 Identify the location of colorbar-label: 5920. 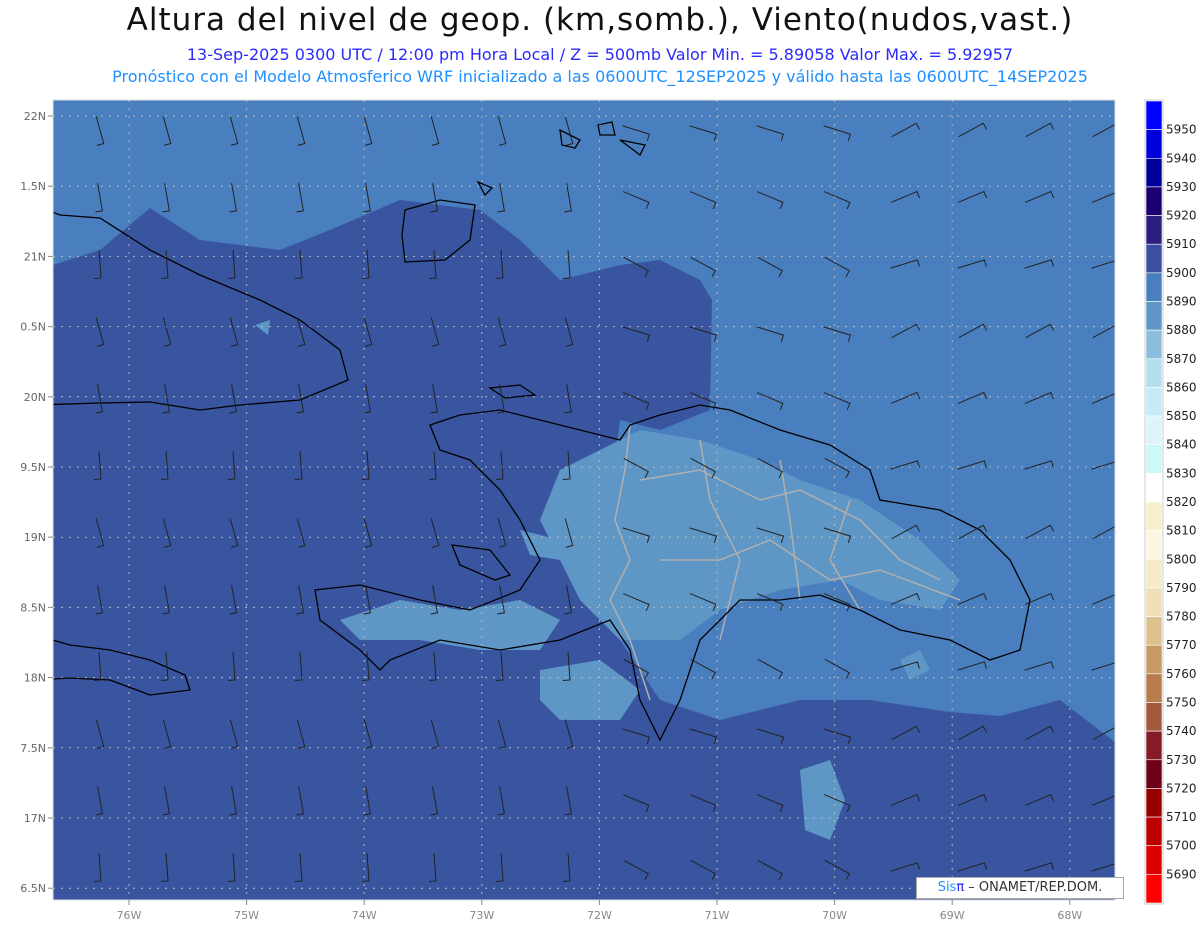
(1181, 216).